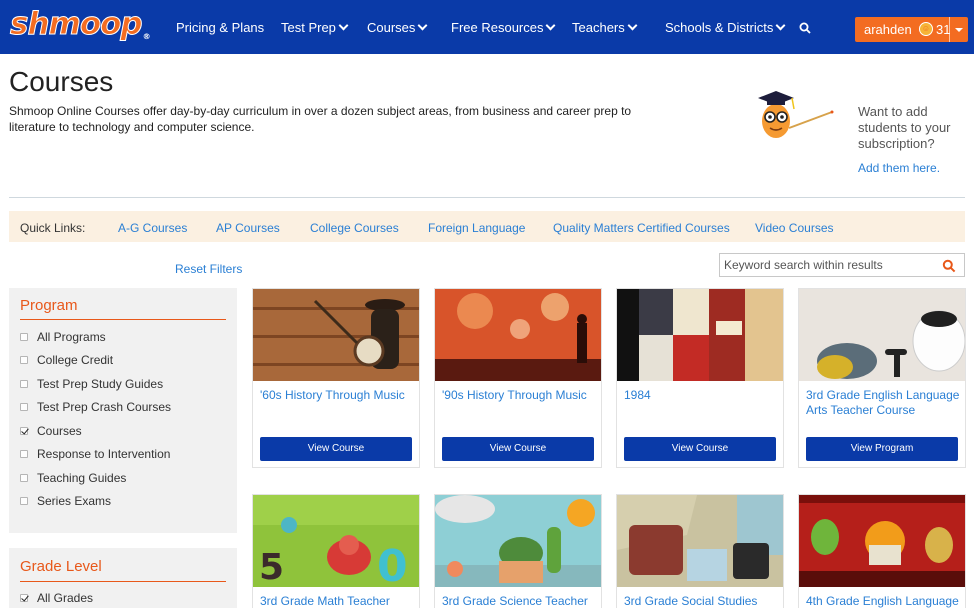 The width and height of the screenshot is (974, 608). I want to click on filter-courses: Courses, so click(51, 431).